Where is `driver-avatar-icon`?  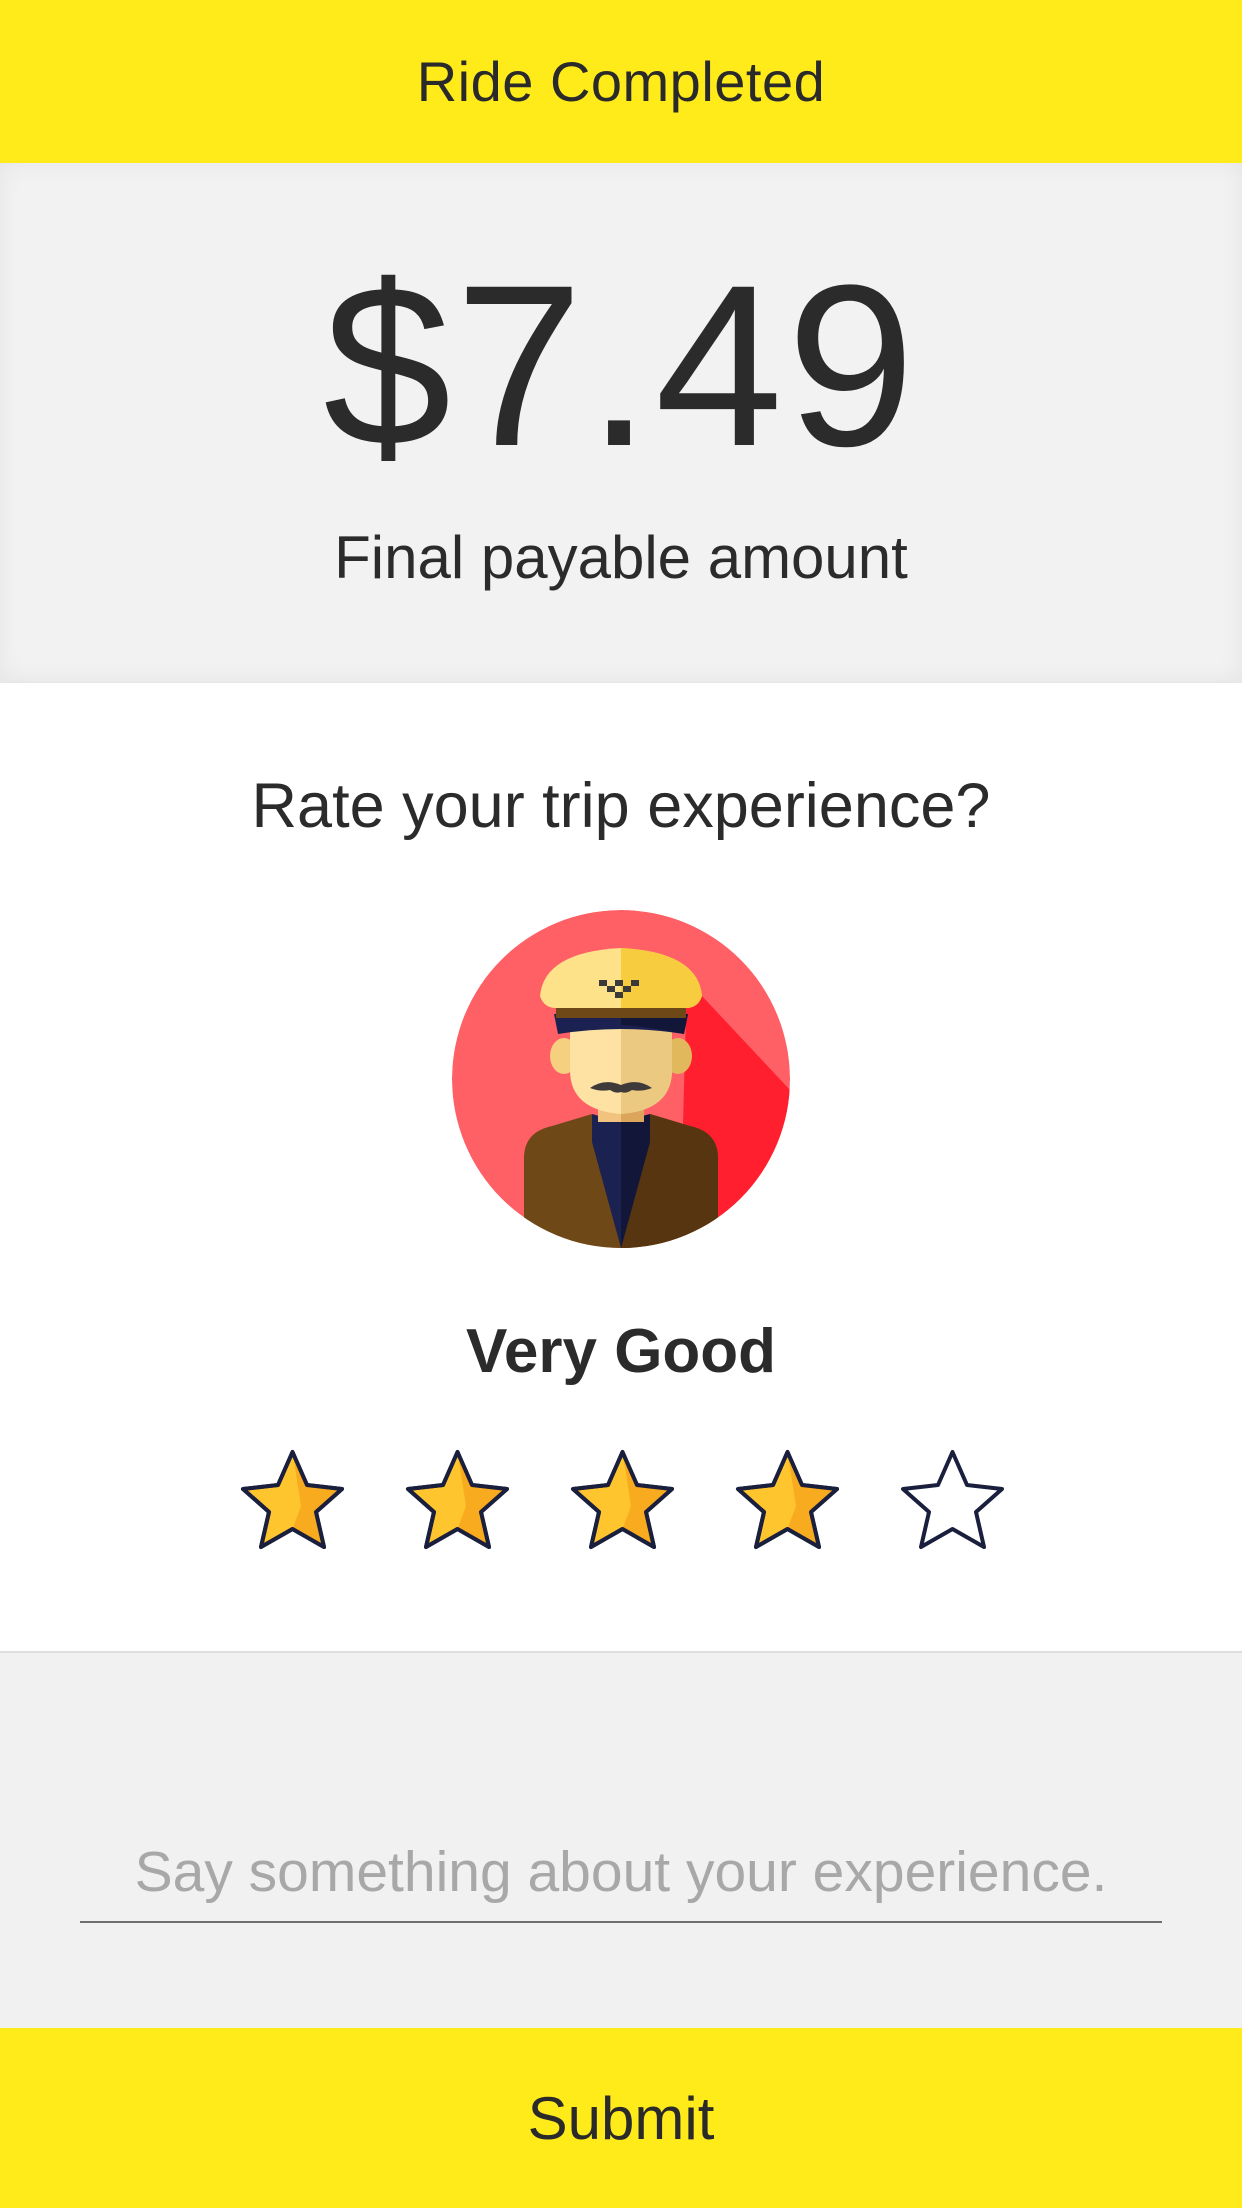 driver-avatar-icon is located at coordinates (621, 1079).